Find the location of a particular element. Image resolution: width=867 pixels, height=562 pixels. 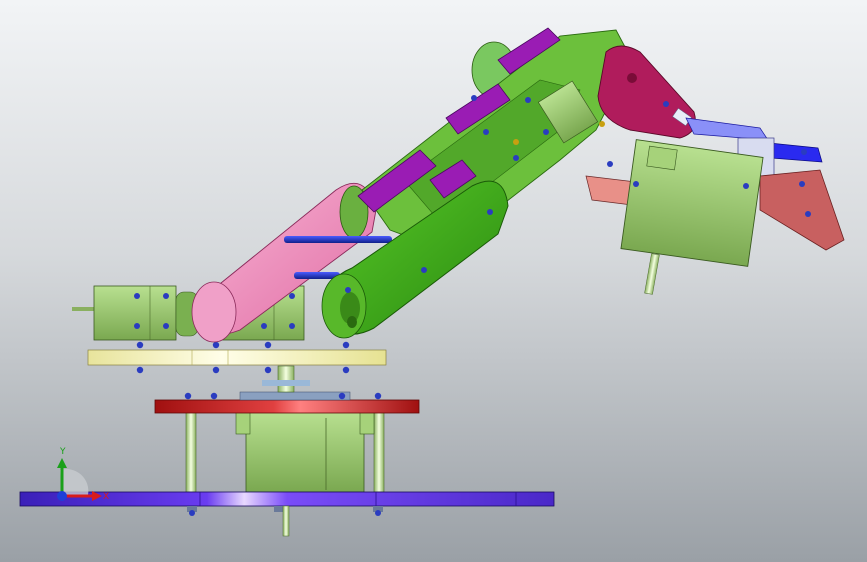

standoff-rod-left is located at coordinates (191, 451).